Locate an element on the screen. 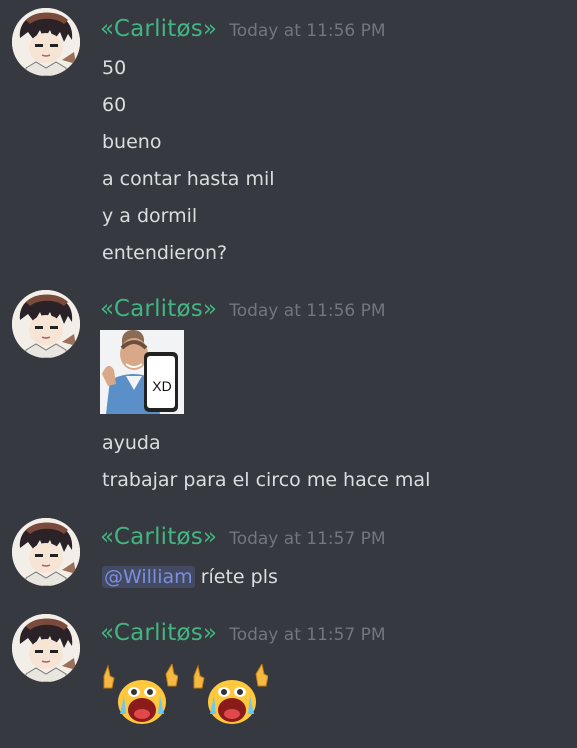  message-line: y a dormil is located at coordinates (150, 216).